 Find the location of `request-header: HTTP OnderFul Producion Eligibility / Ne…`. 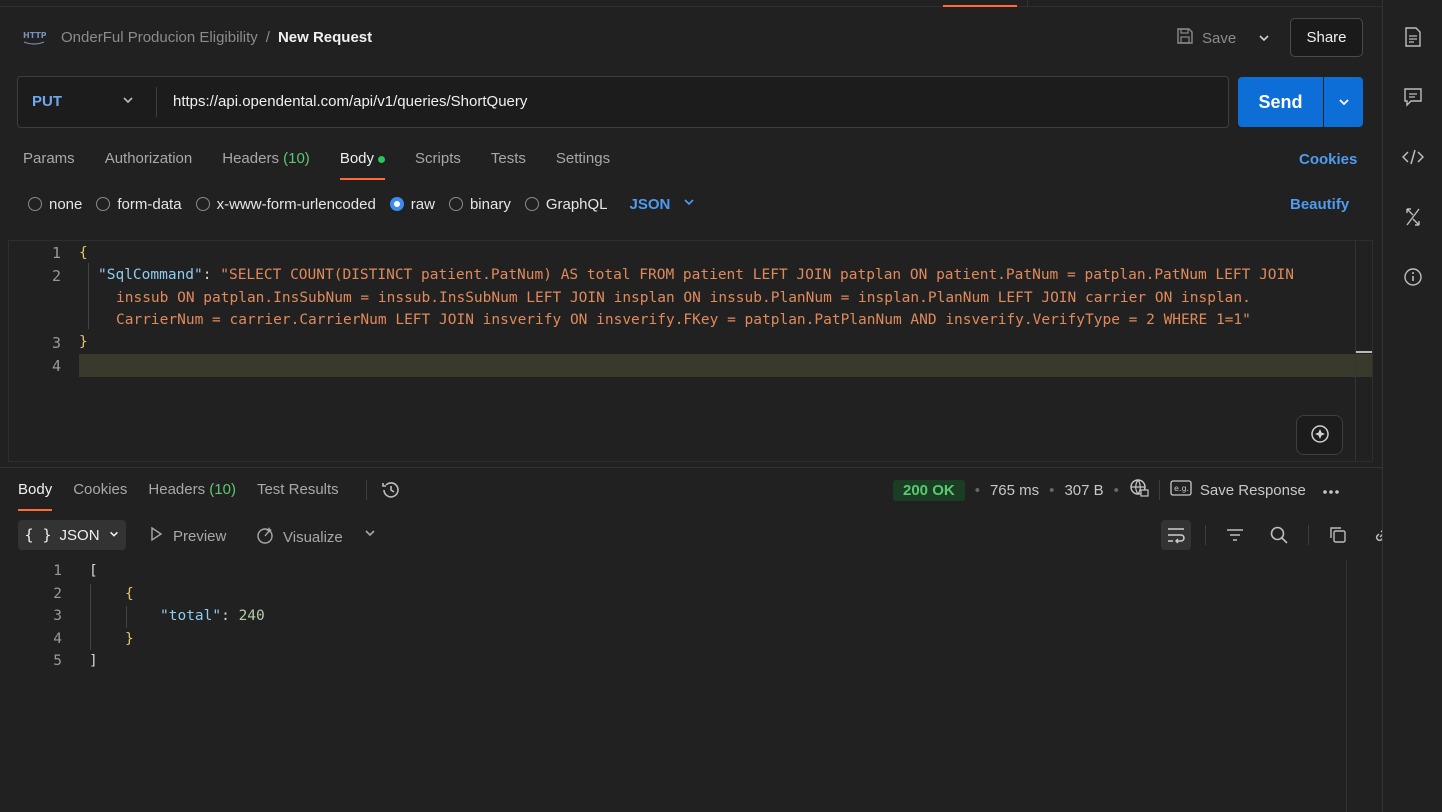

request-header: HTTP OnderFul Producion Eligibility / Ne… is located at coordinates (691, 38).